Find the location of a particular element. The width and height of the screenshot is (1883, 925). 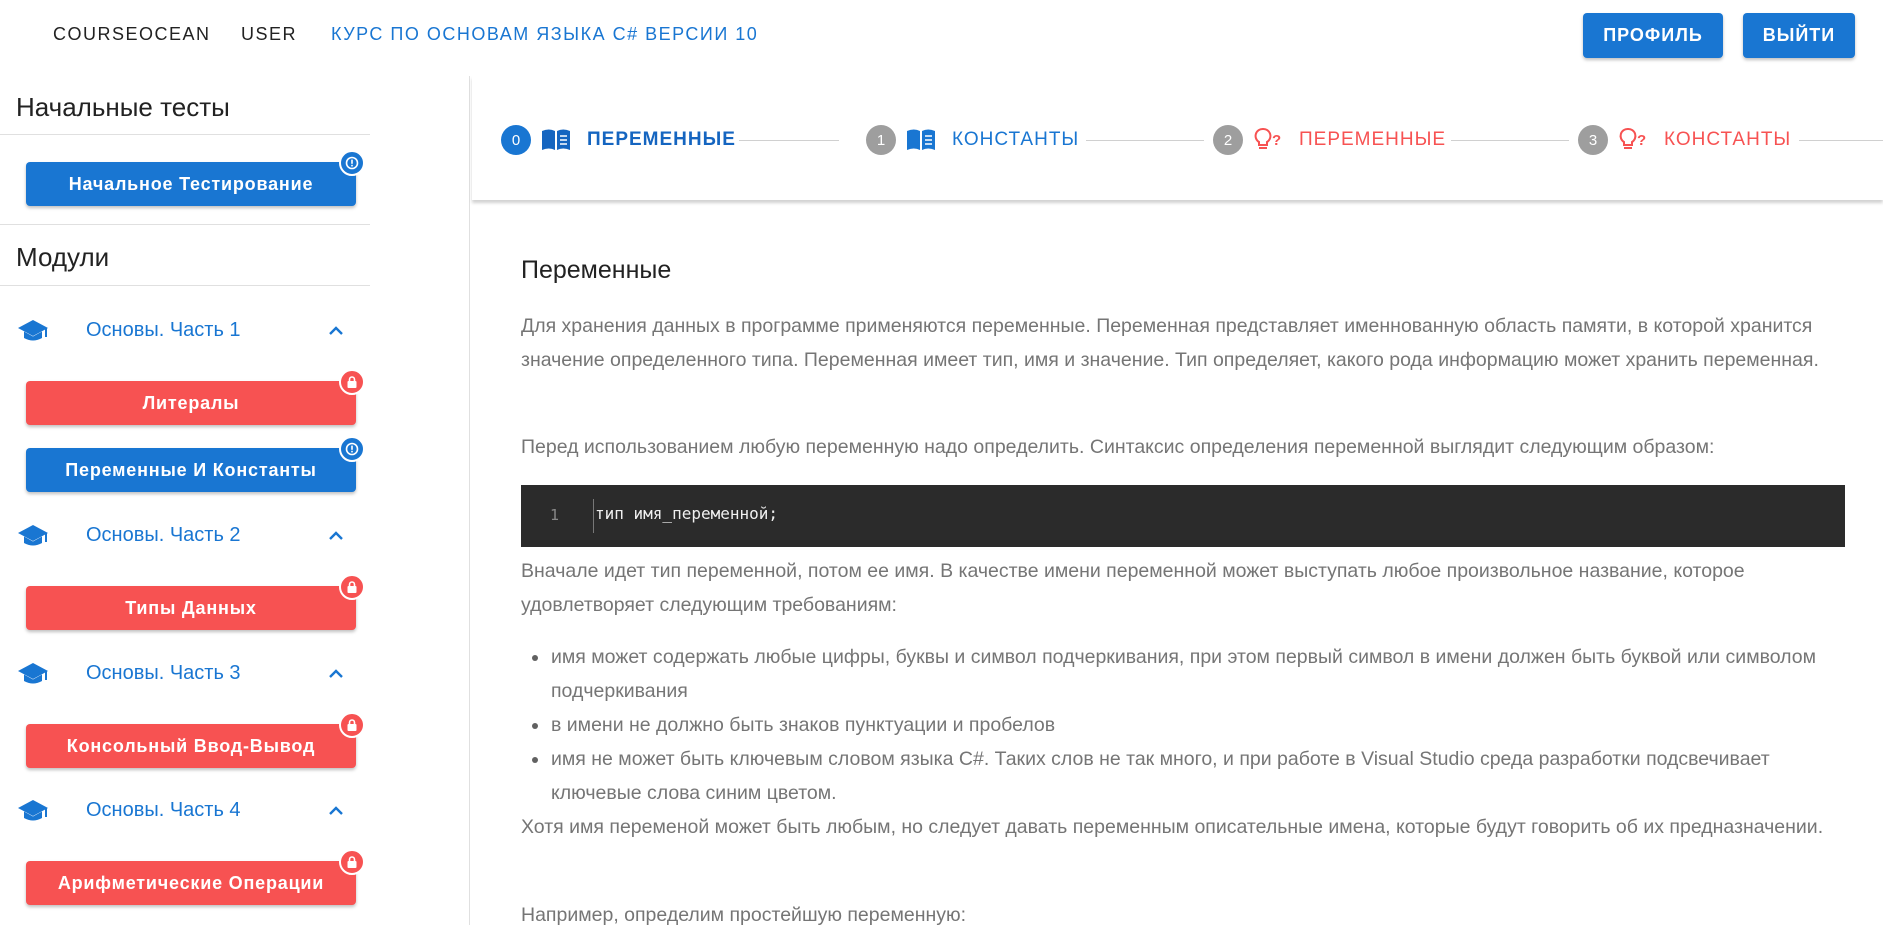

lesson-button-arithmetic: Арифметические Операции is located at coordinates (191, 883).